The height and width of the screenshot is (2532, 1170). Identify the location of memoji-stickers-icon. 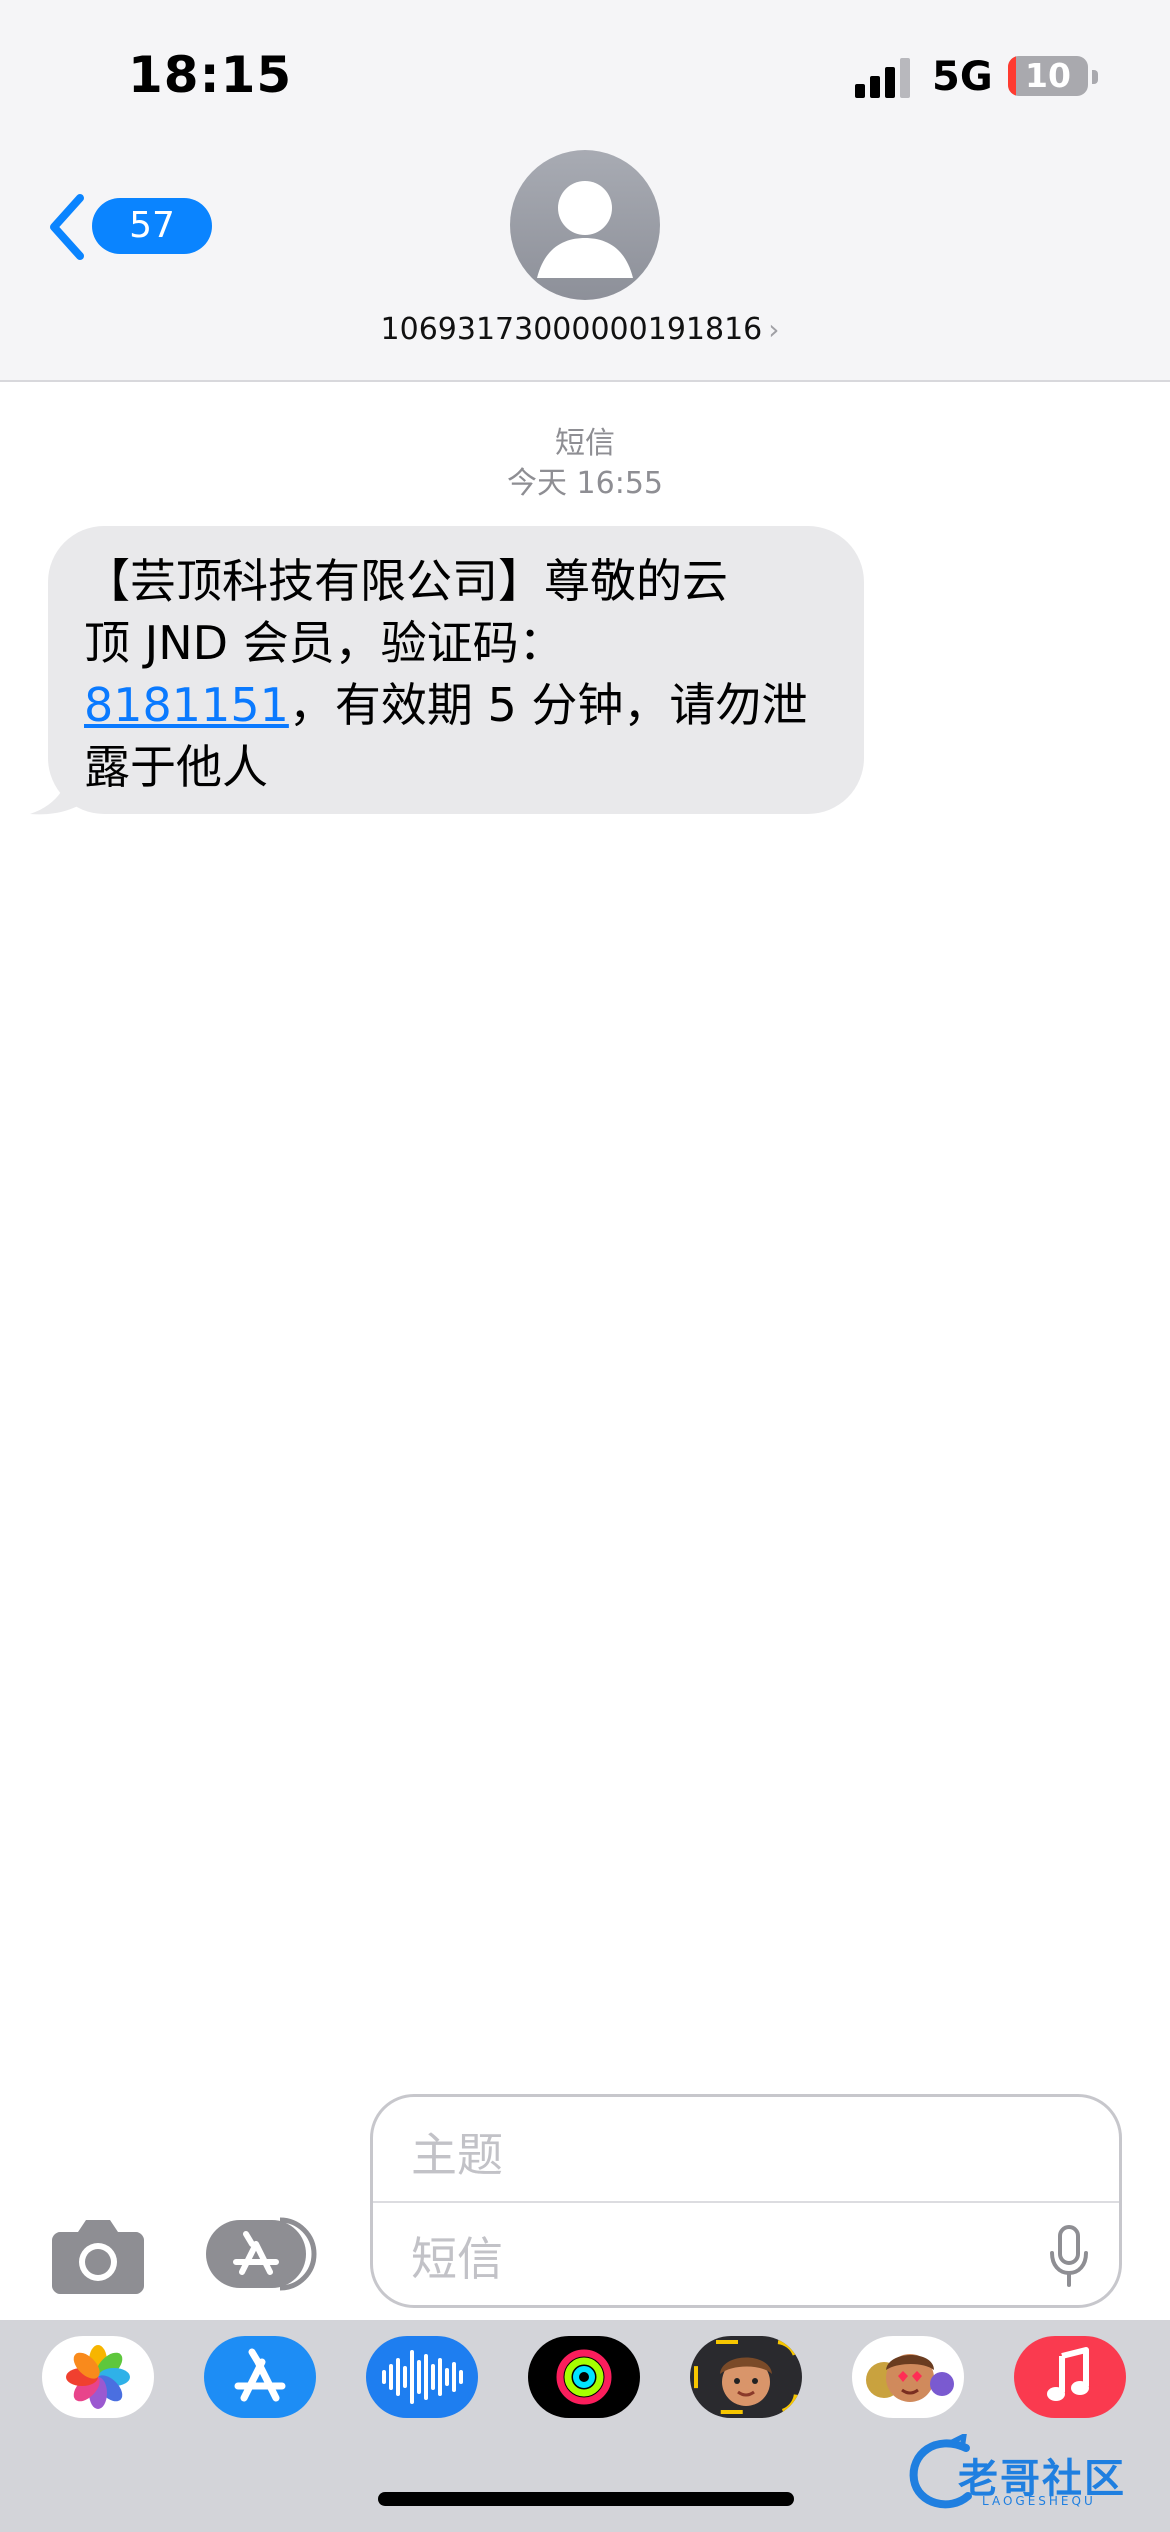
(908, 2377).